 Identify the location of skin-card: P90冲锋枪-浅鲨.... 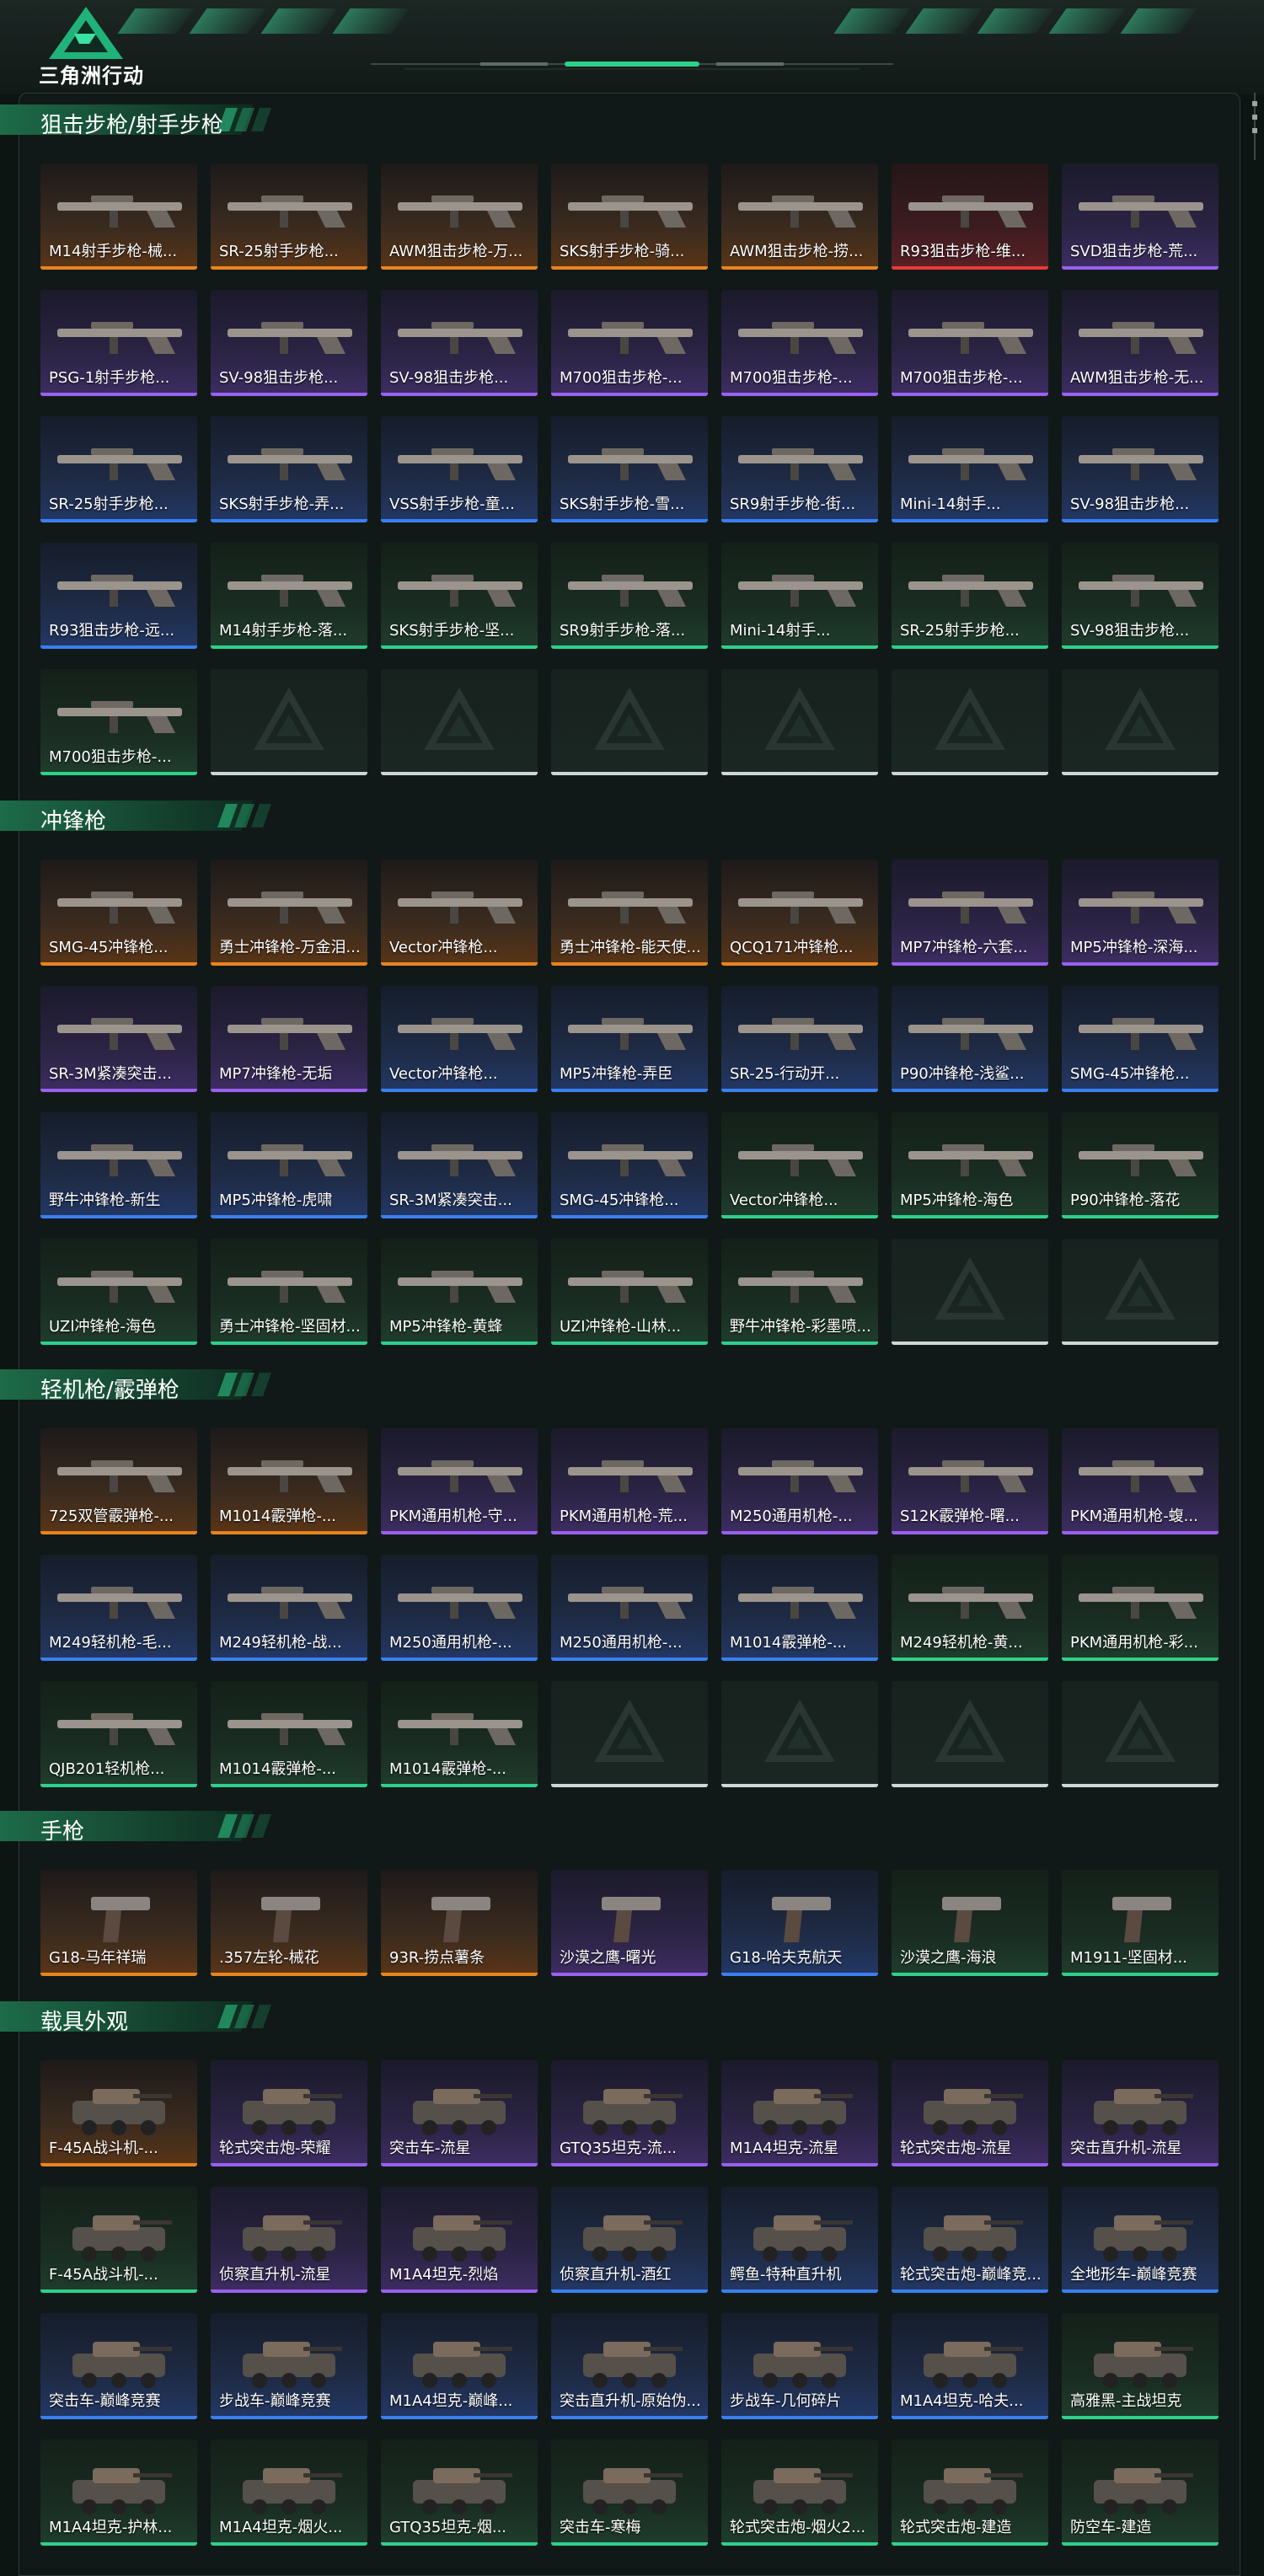
(970, 1039).